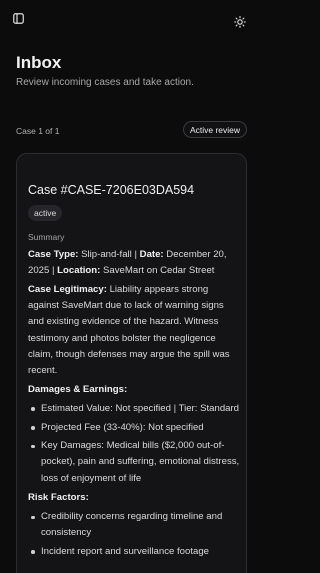 The image size is (320, 573). What do you see at coordinates (157, 271) in the screenshot?
I see `location-value: SaveMart on Cedar Street` at bounding box center [157, 271].